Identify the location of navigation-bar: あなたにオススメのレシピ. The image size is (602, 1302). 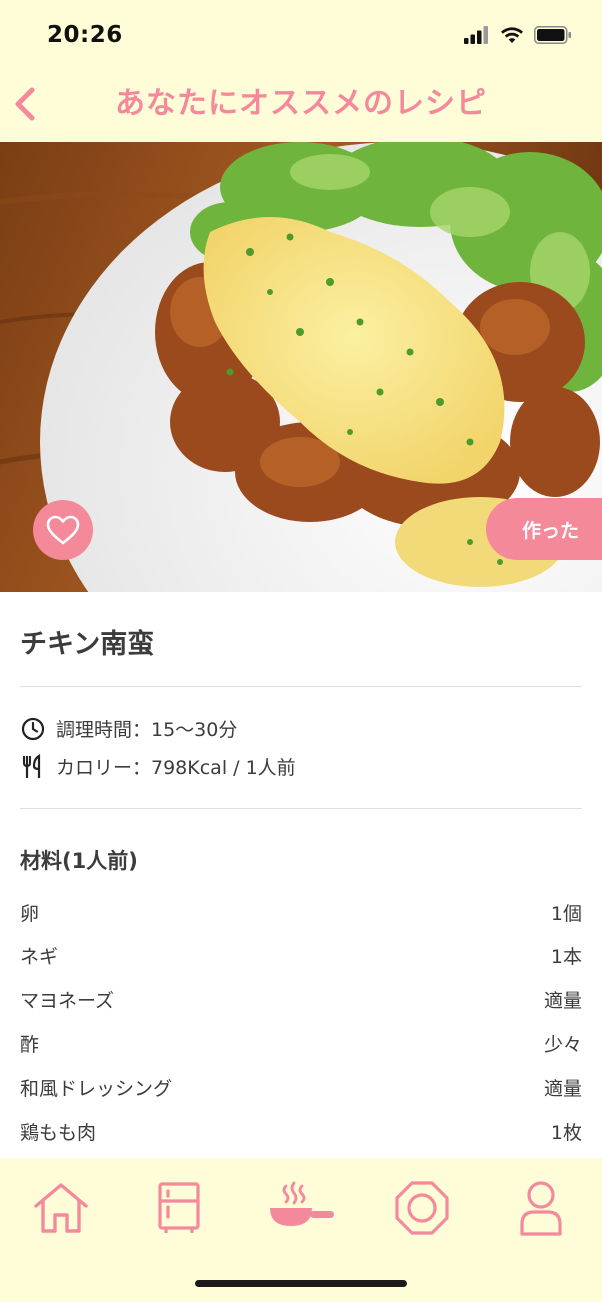
(301, 100).